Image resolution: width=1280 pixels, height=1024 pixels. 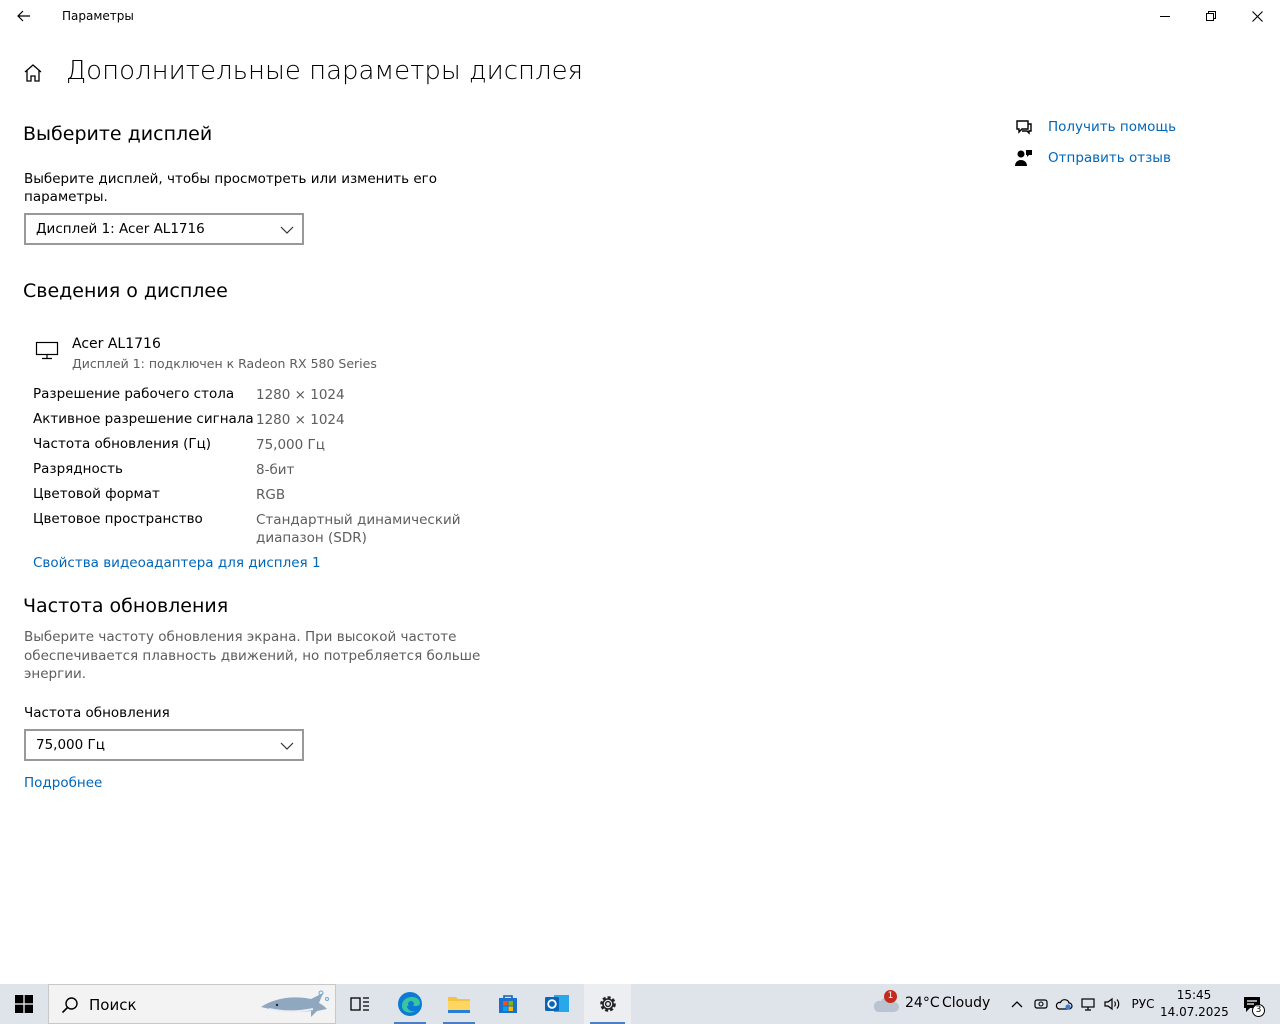 What do you see at coordinates (1194, 995) in the screenshot?
I see `clock-time: 15:45` at bounding box center [1194, 995].